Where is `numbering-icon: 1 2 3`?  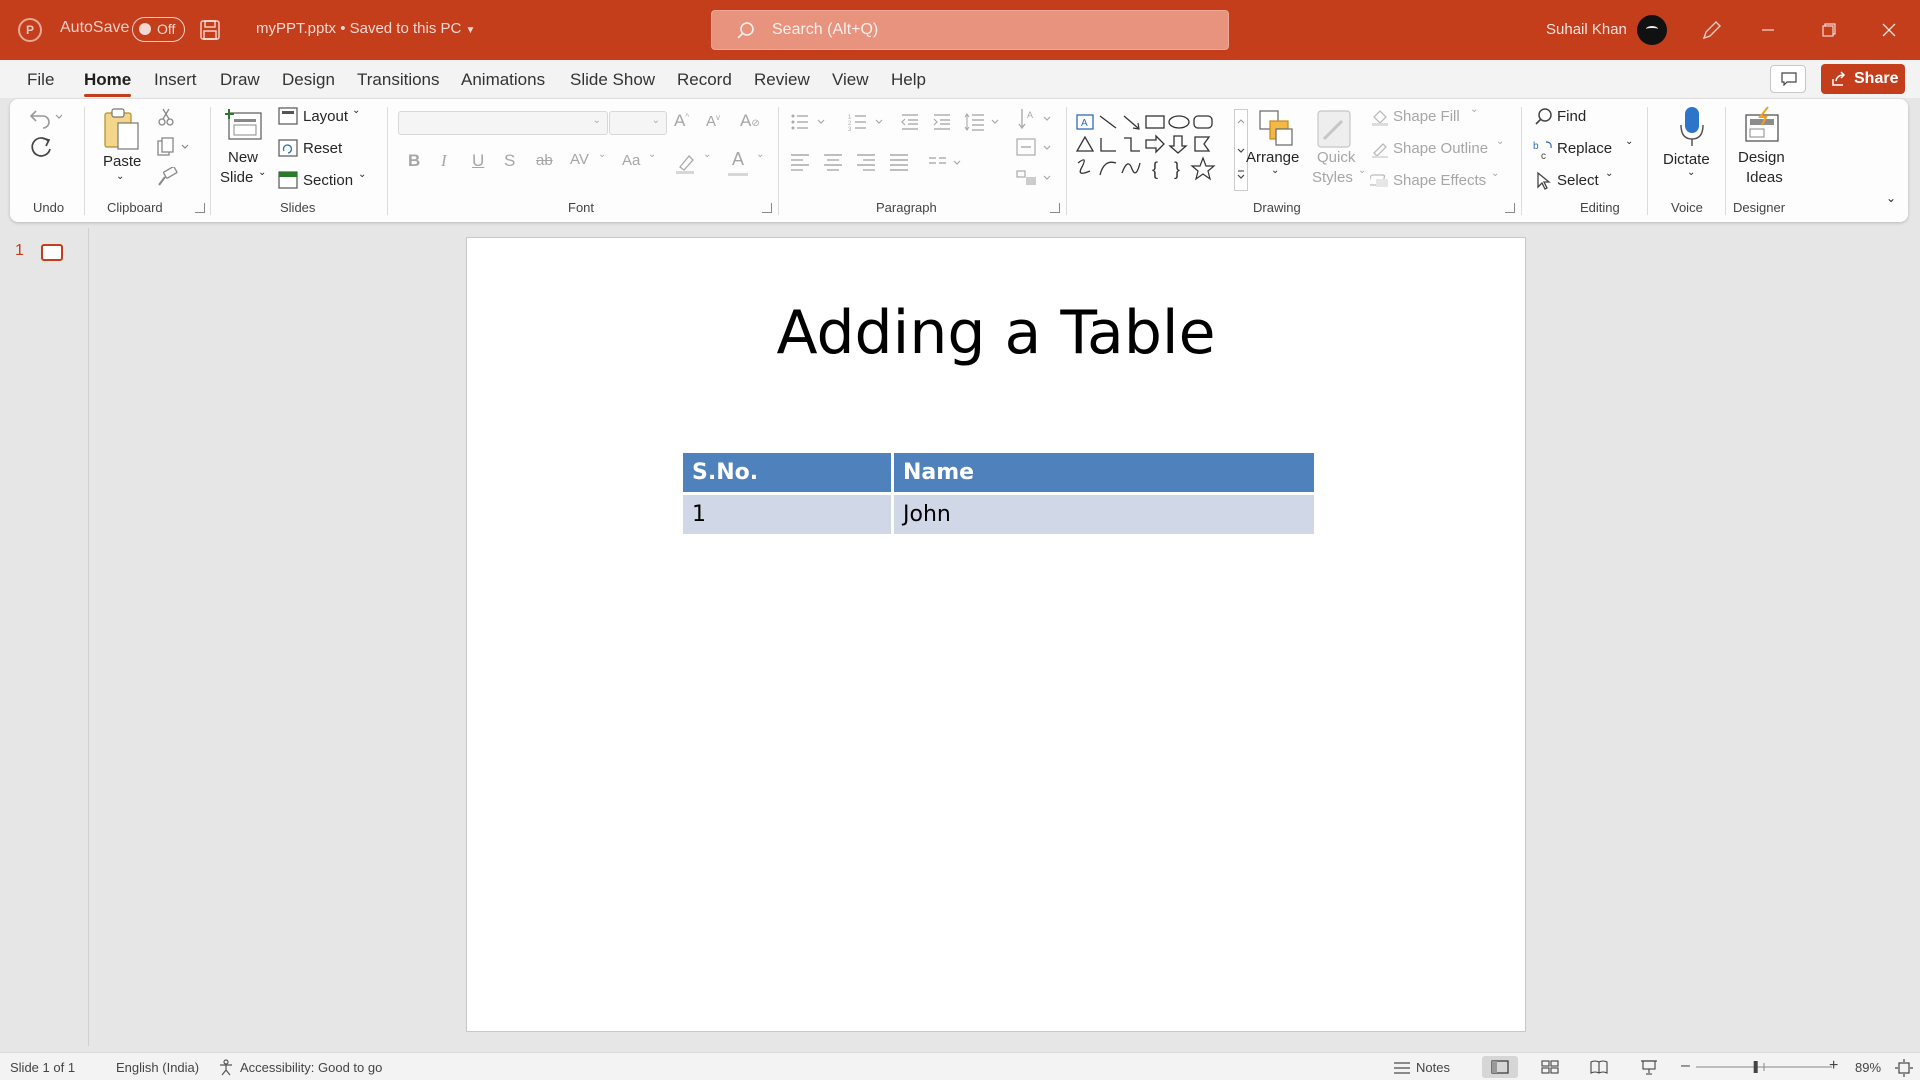
numbering-icon: 1 2 3 is located at coordinates (868, 122).